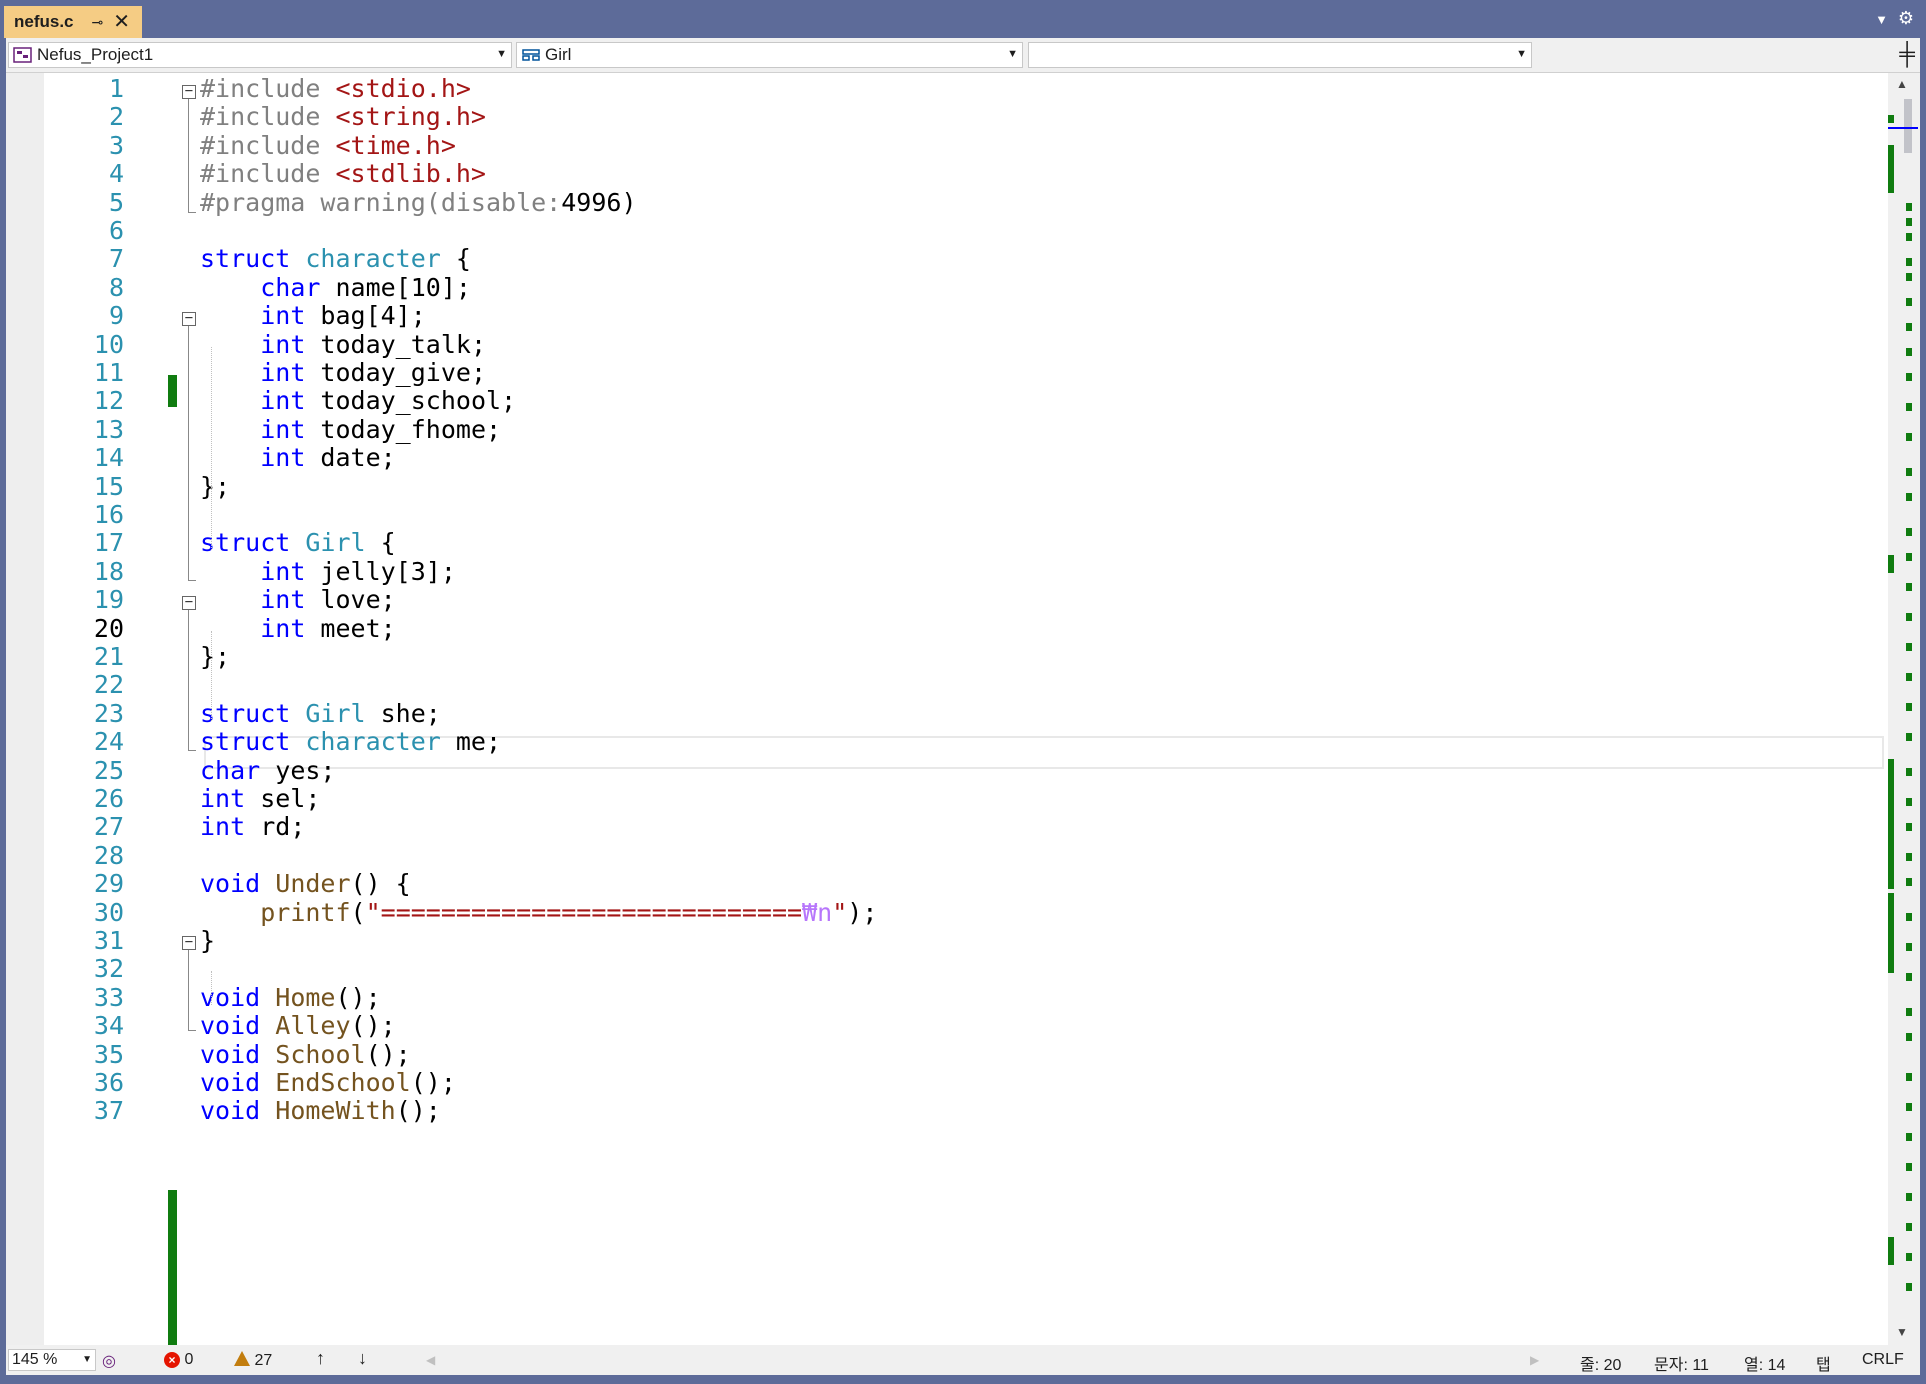  What do you see at coordinates (1902, 84) in the screenshot?
I see `scroll-up-icon: ▲` at bounding box center [1902, 84].